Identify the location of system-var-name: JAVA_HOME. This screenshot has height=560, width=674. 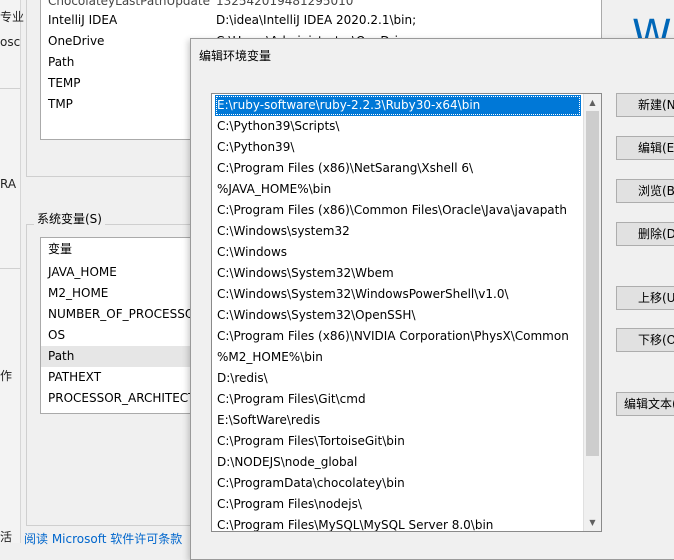
(82, 272).